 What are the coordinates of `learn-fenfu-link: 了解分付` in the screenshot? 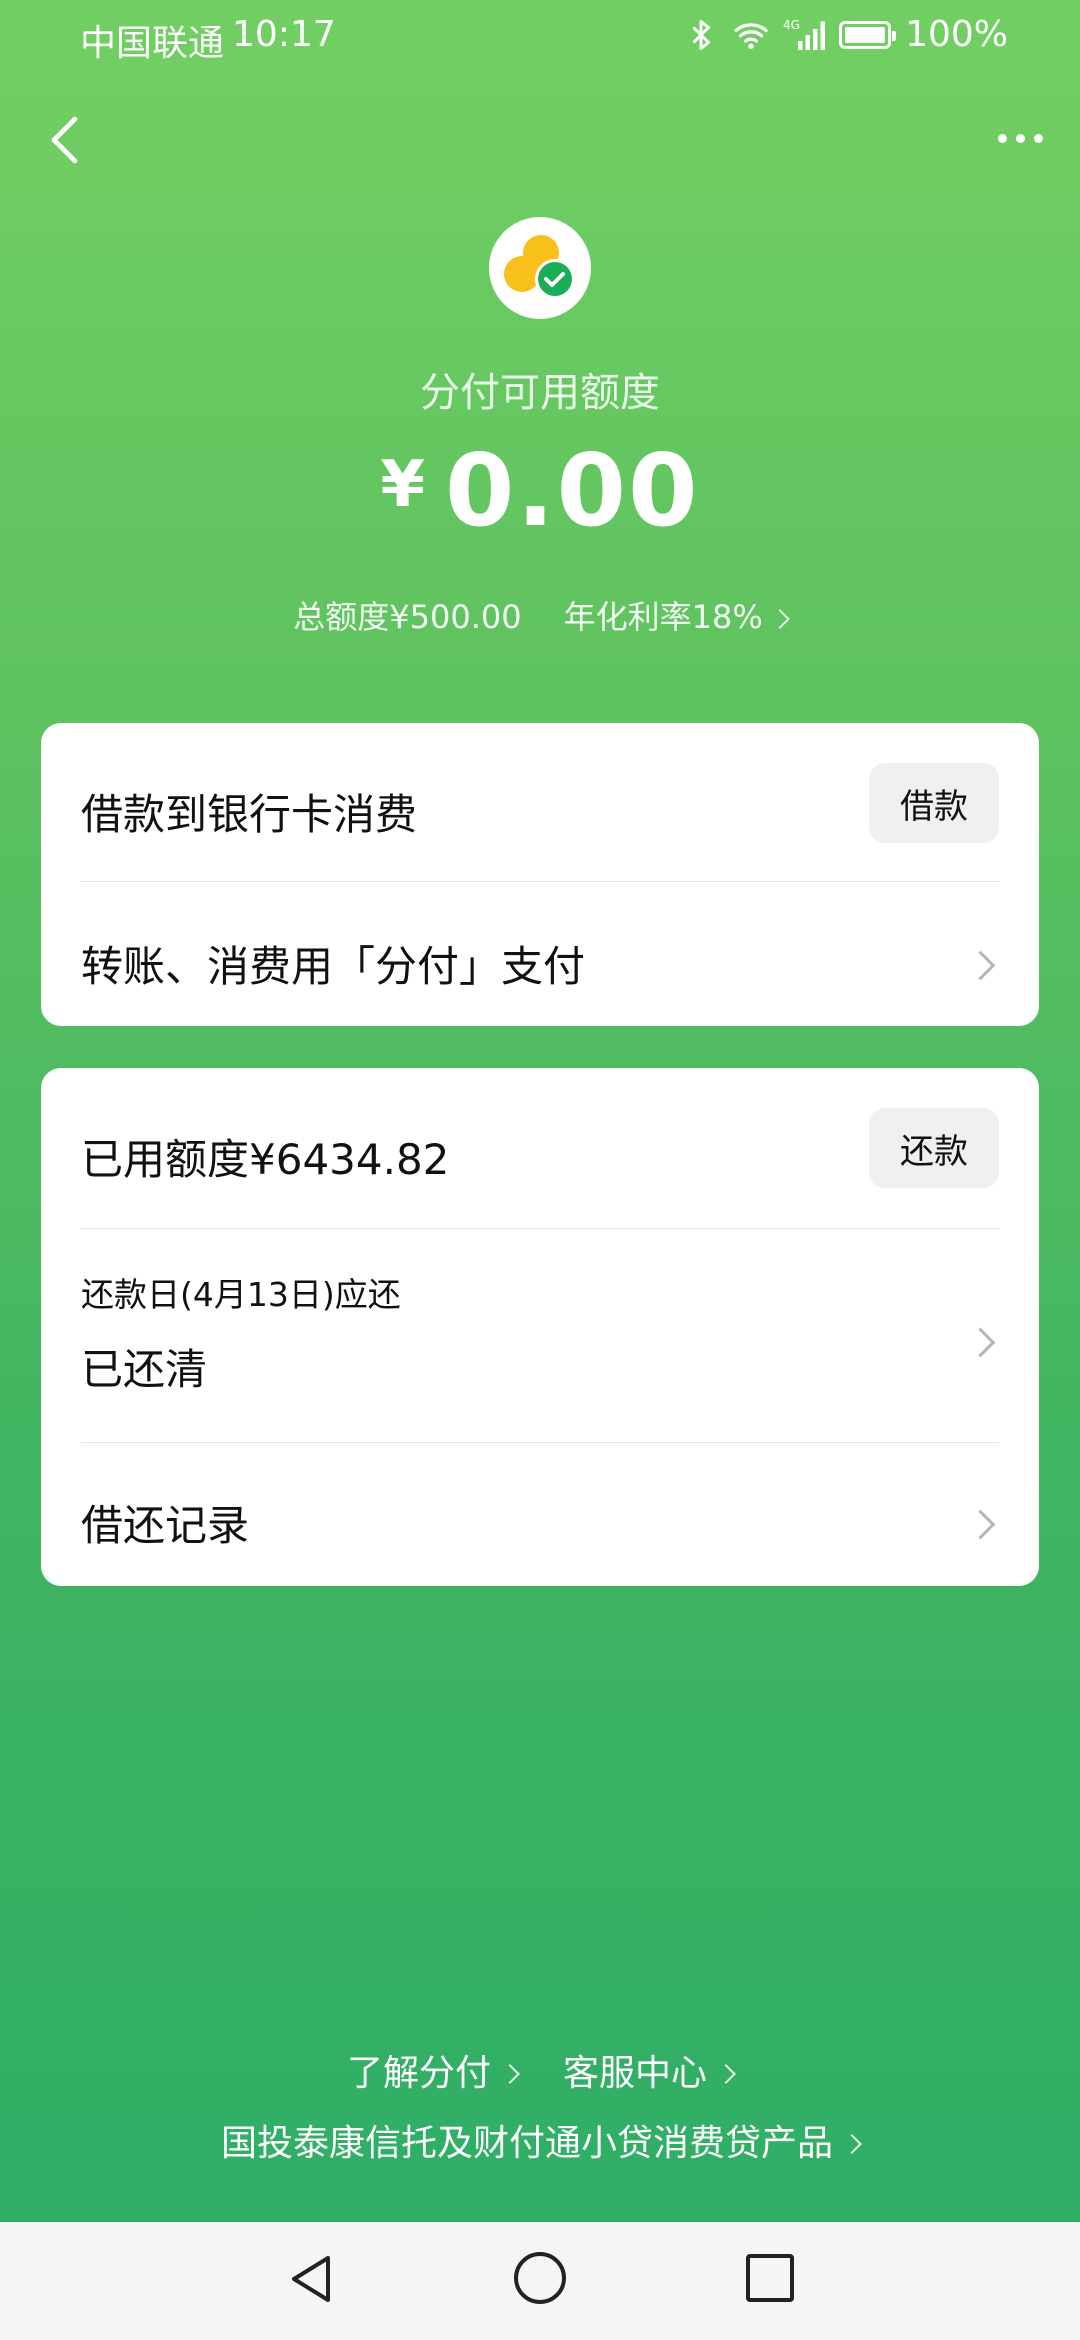 It's located at (433, 2070).